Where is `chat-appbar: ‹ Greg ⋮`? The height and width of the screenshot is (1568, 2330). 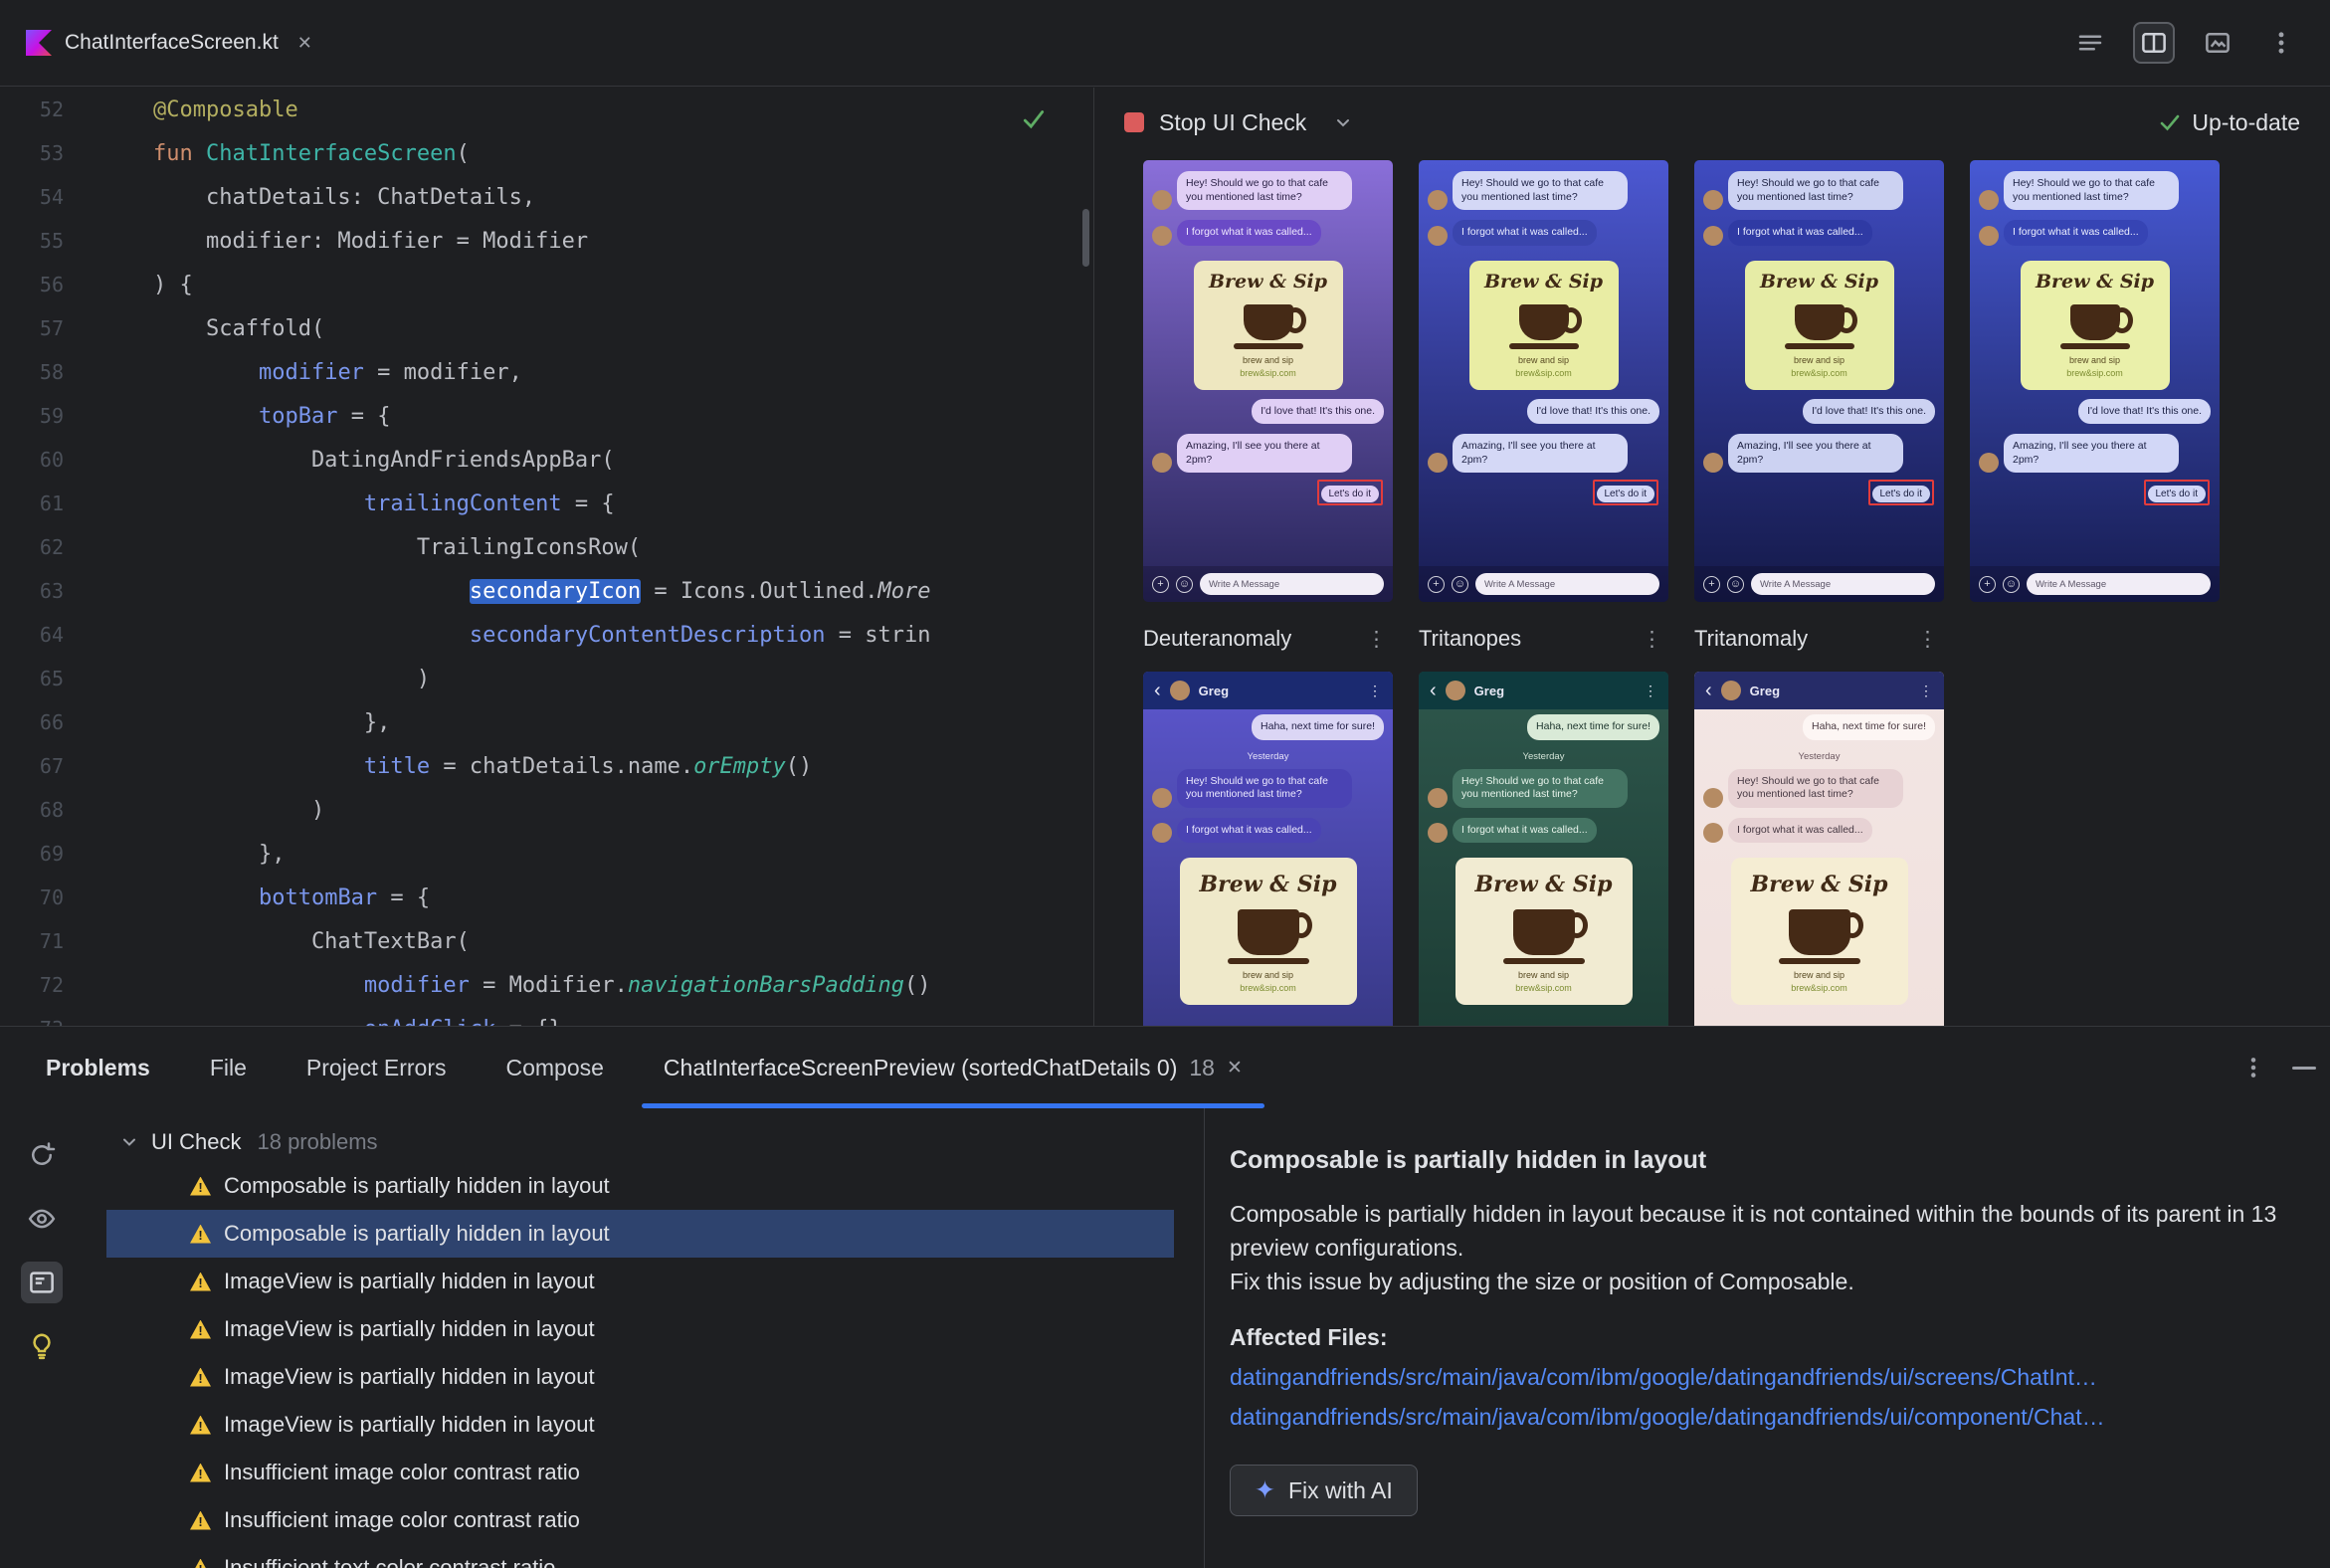 chat-appbar: ‹ Greg ⋮ is located at coordinates (1543, 690).